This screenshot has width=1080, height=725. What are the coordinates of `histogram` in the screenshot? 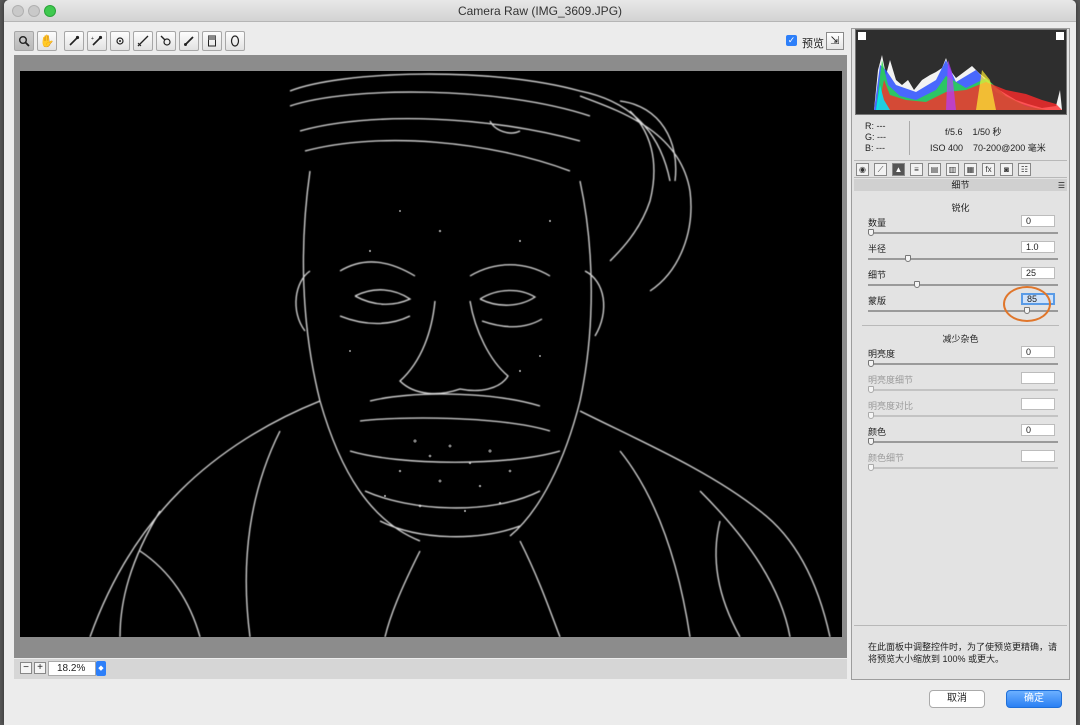 It's located at (961, 72).